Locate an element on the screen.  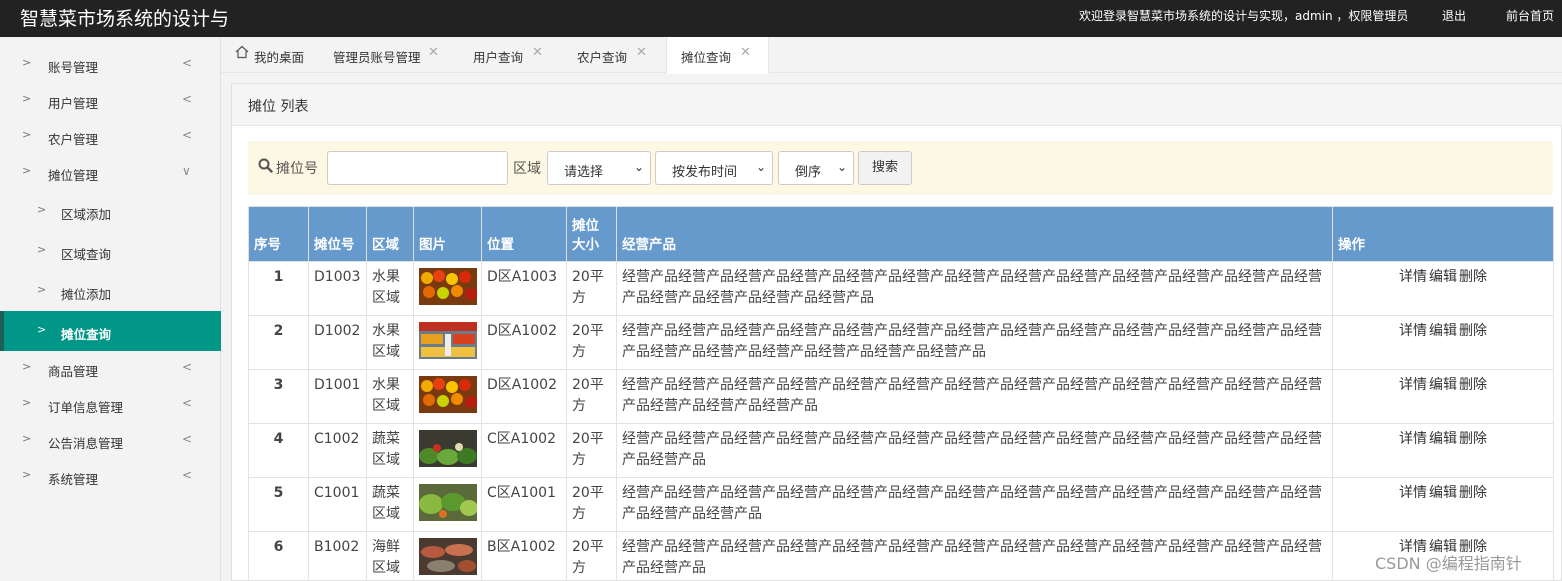
search-button: 搜索 is located at coordinates (885, 168).